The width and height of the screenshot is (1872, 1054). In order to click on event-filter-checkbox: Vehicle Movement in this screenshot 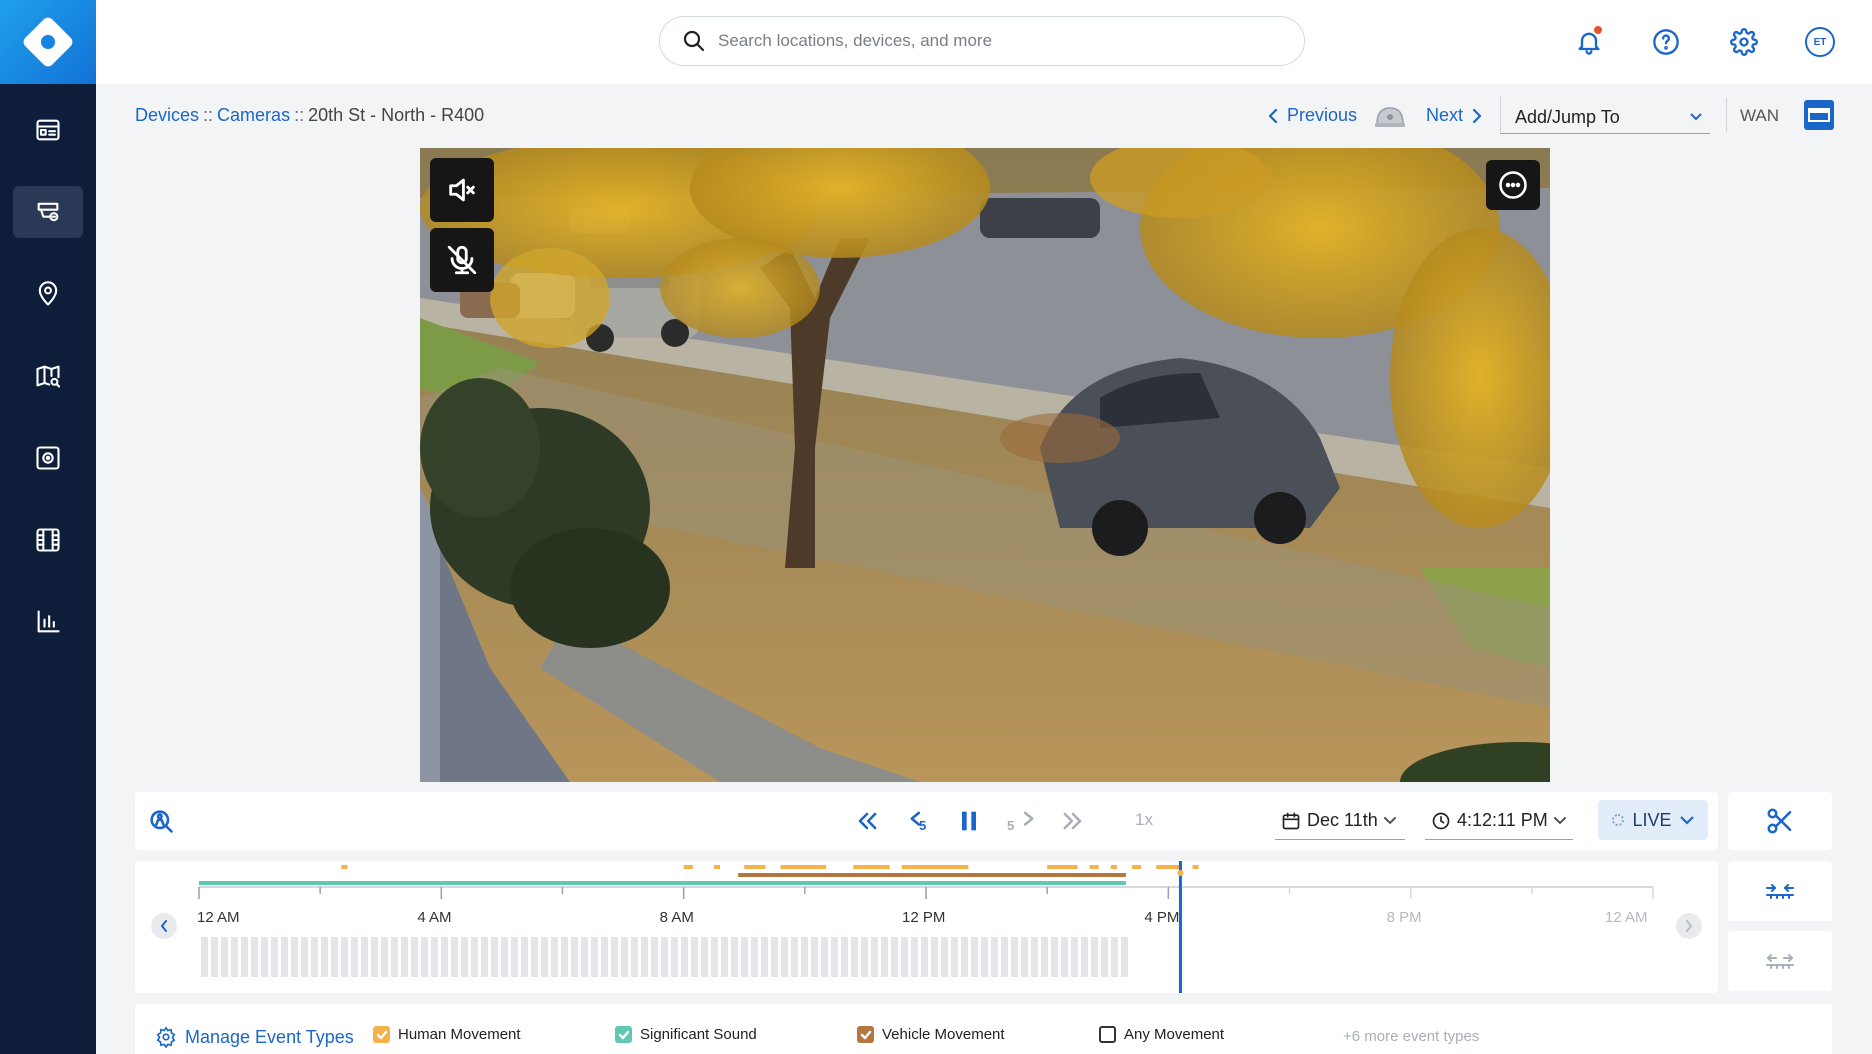, I will do `click(931, 1034)`.